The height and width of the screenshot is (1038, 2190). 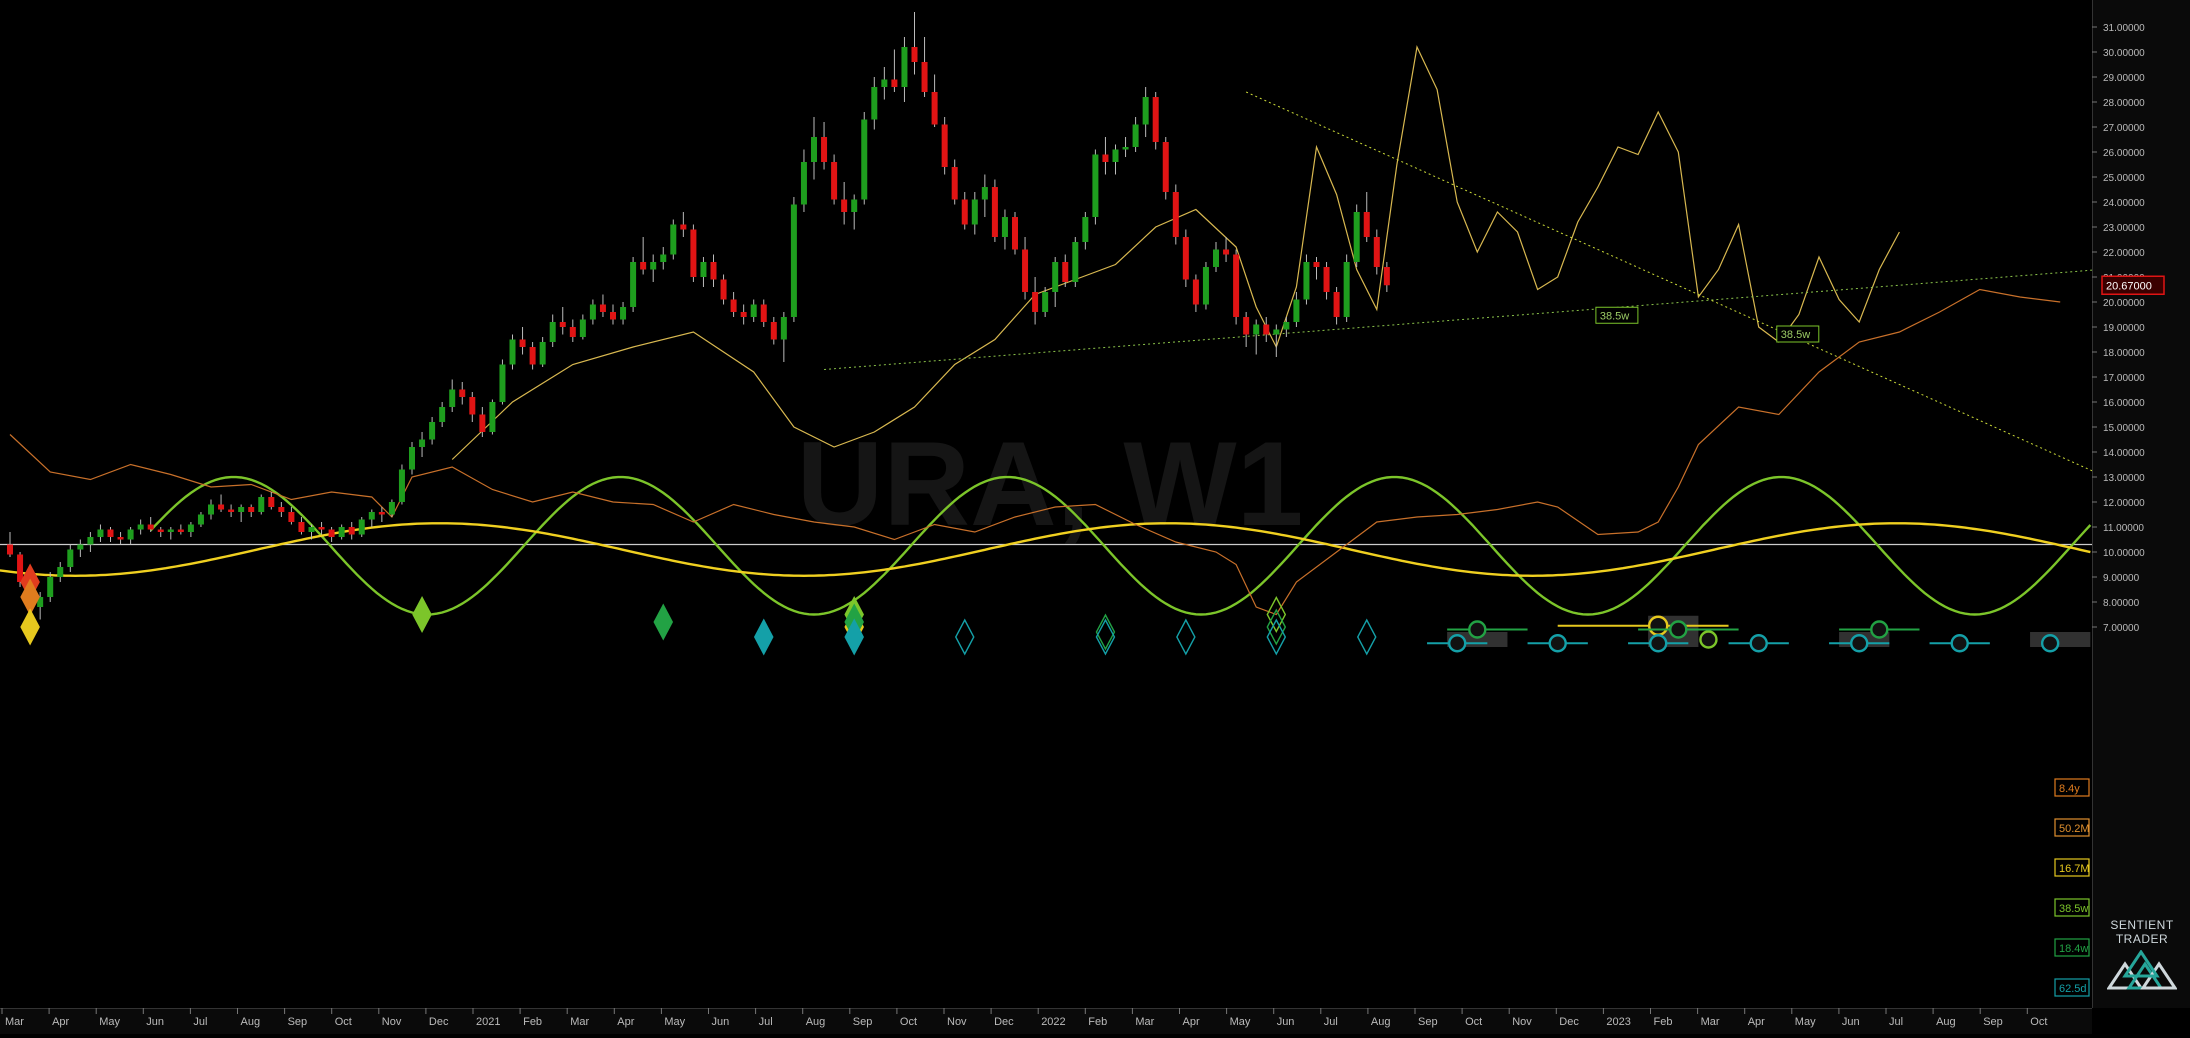 I want to click on logo-mark-icon, so click(x=2142, y=969).